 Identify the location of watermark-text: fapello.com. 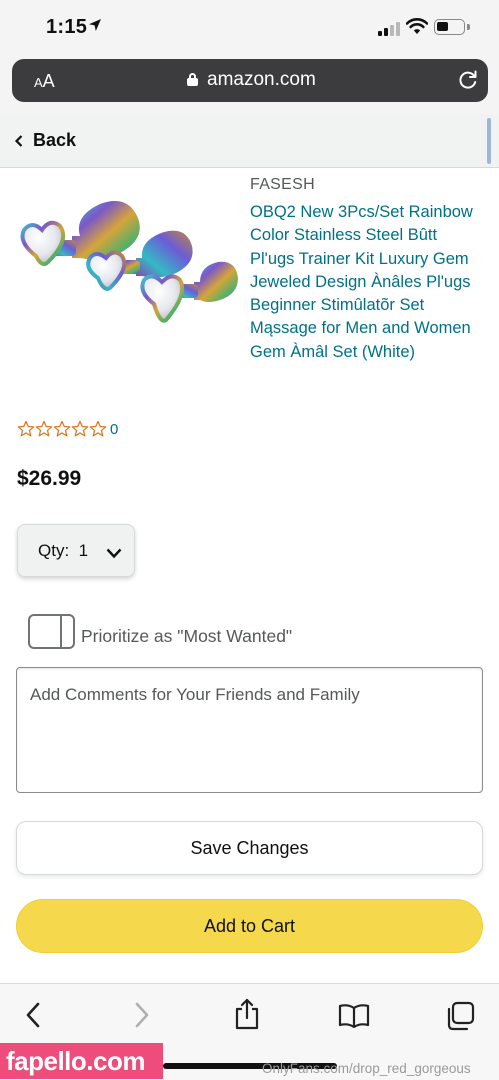
(75, 1061).